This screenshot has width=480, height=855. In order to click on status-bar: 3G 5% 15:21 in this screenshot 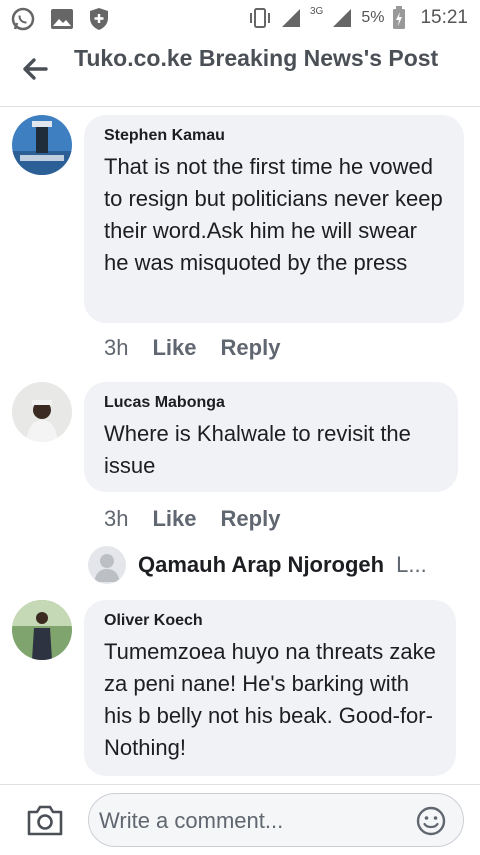, I will do `click(240, 18)`.